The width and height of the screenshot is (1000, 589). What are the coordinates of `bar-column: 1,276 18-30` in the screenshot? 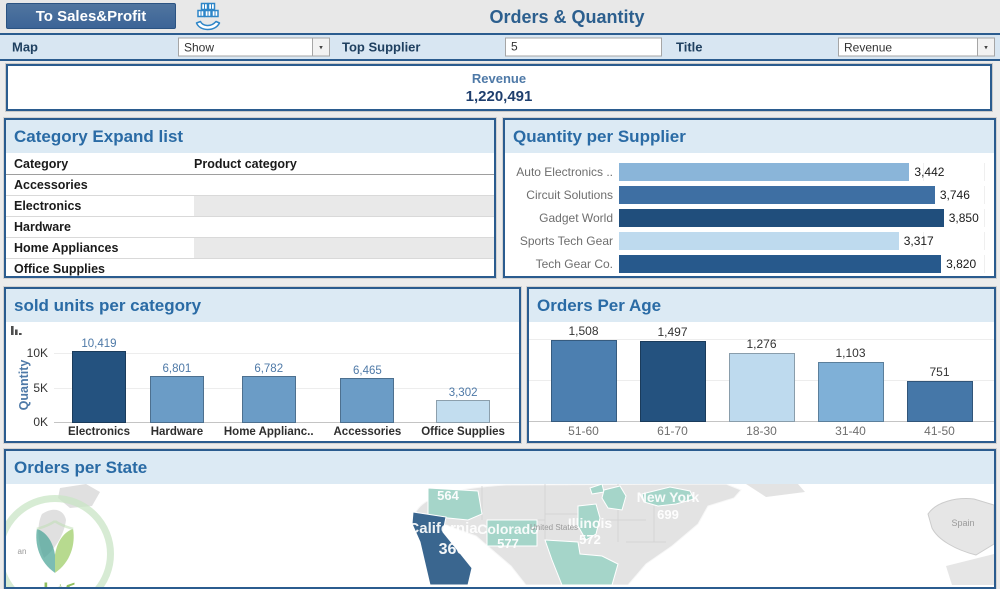 It's located at (761, 389).